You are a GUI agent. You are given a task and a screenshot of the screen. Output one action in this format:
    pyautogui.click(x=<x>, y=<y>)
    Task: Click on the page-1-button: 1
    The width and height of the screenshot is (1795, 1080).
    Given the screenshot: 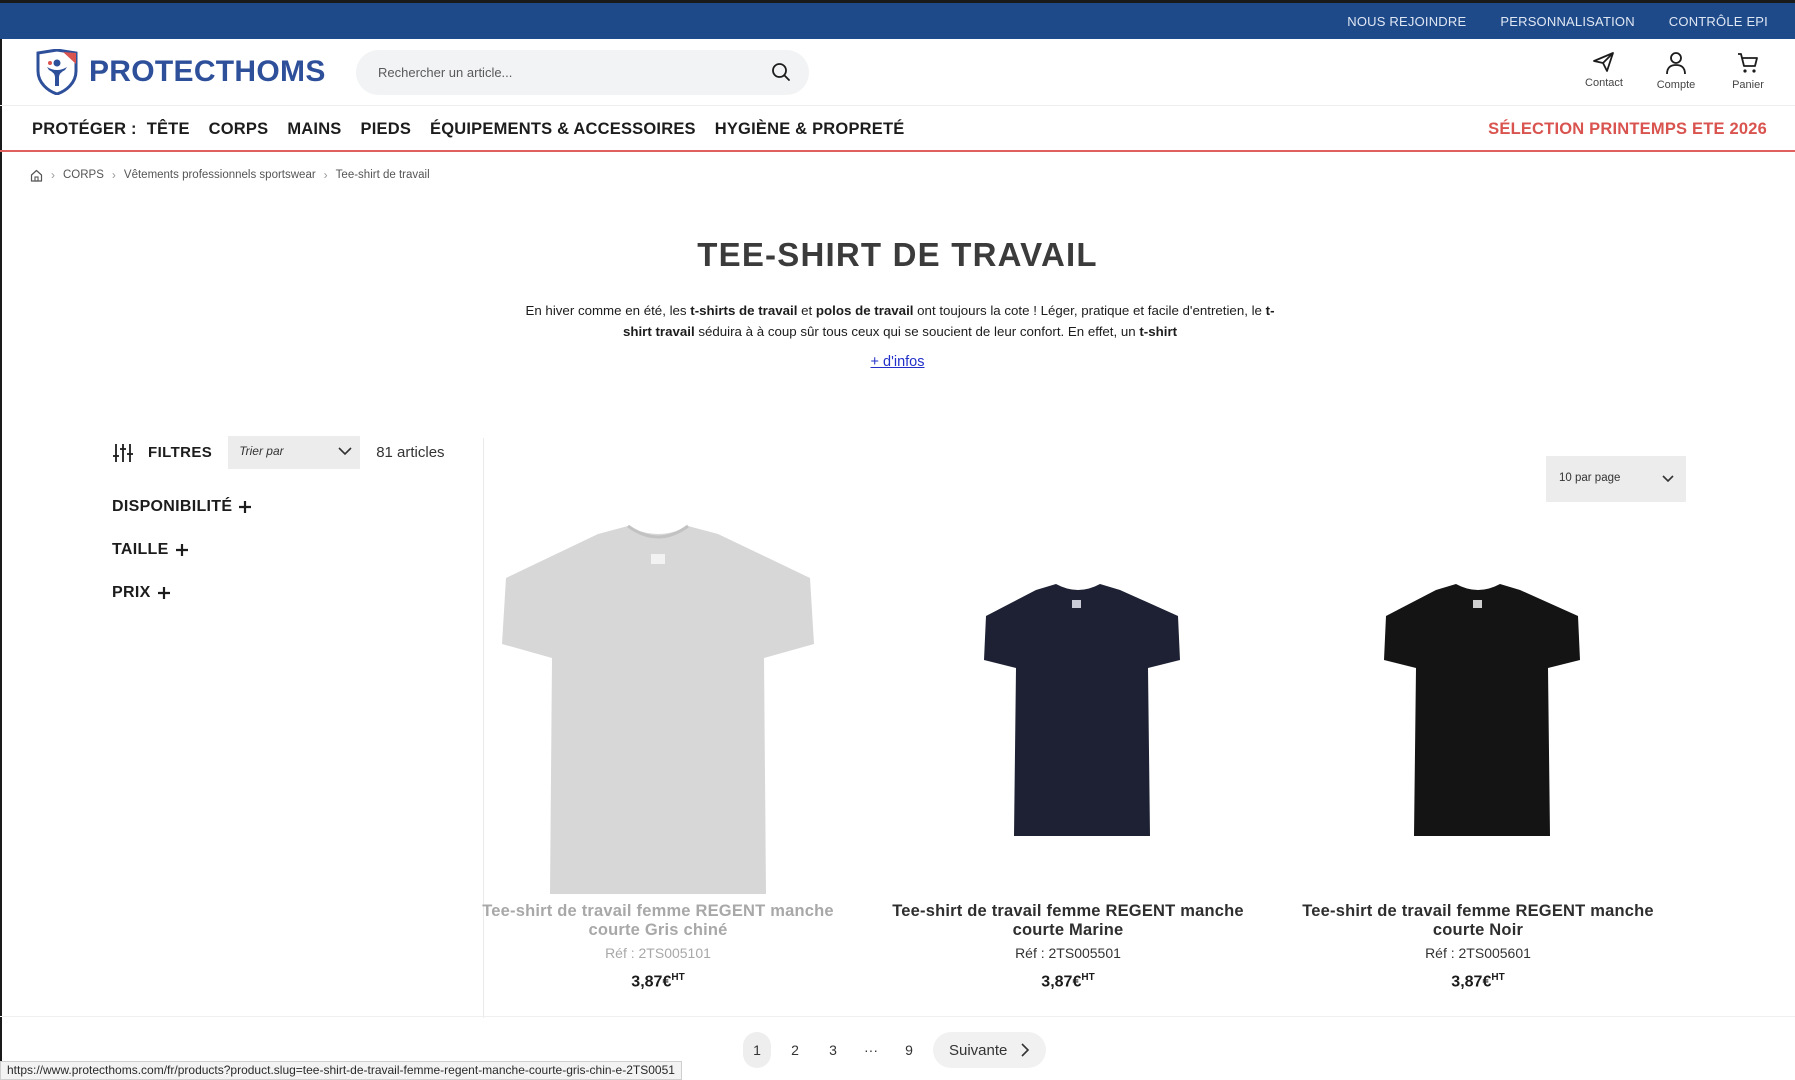 What is the action you would take?
    pyautogui.click(x=757, y=1050)
    